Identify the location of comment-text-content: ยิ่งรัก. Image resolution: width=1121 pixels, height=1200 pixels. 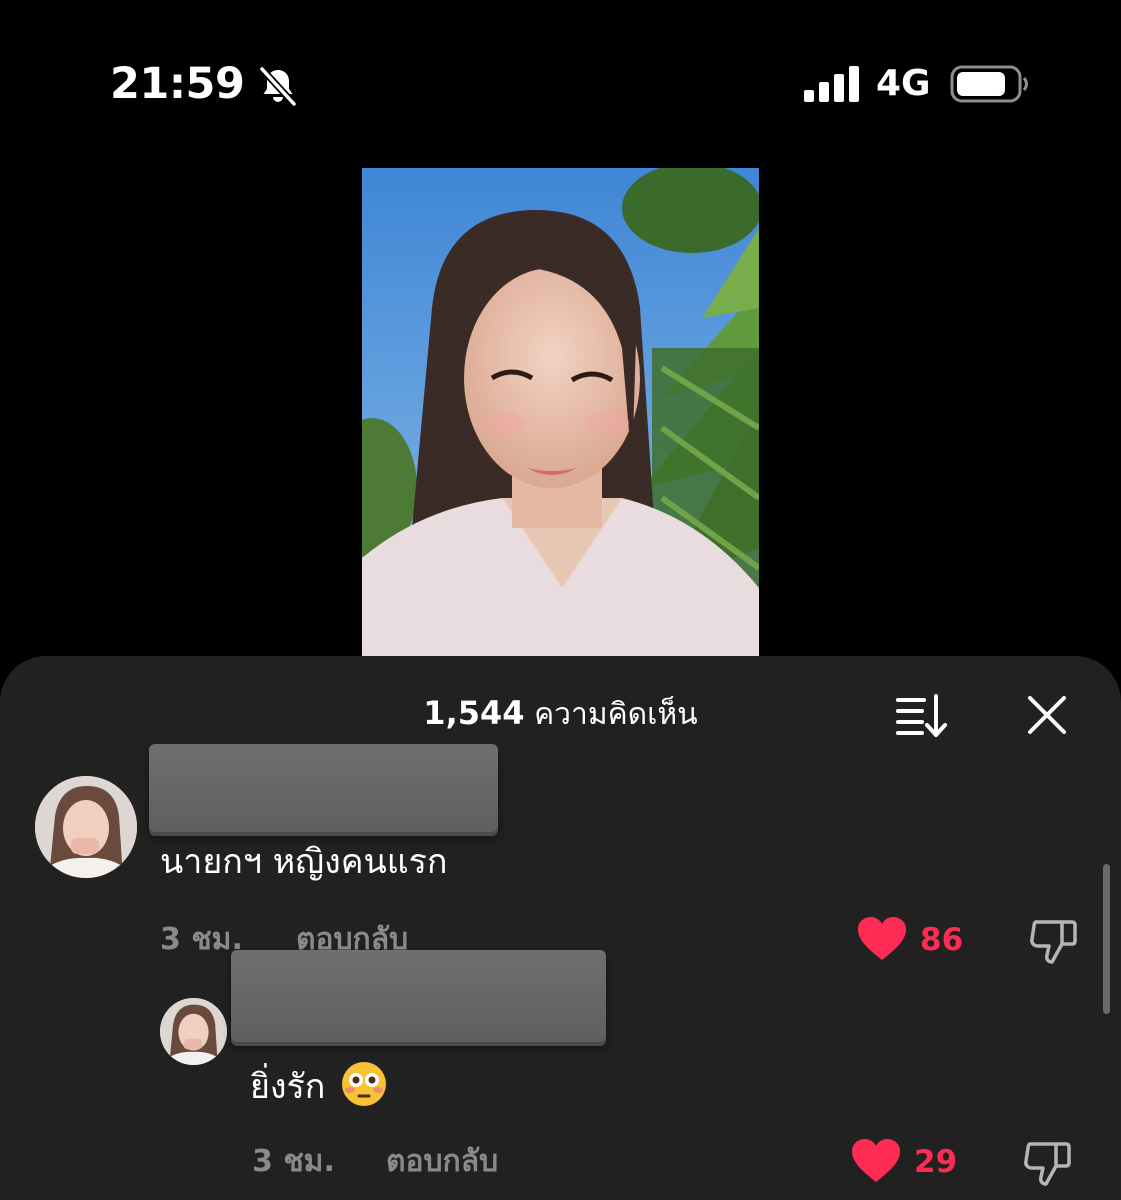
(288, 1087).